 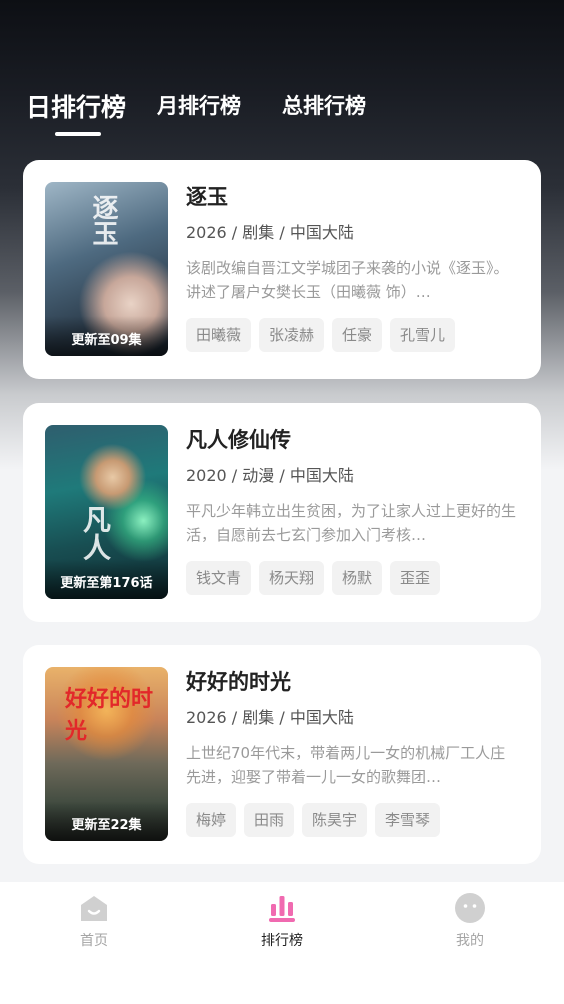 I want to click on tab-daily-ranking: 日排行榜, so click(x=76, y=106).